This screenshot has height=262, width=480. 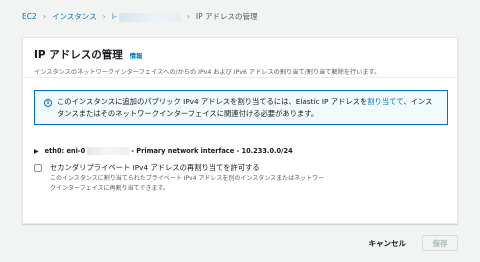 What do you see at coordinates (78, 55) in the screenshot?
I see `page-title: IP アドレスの管理` at bounding box center [78, 55].